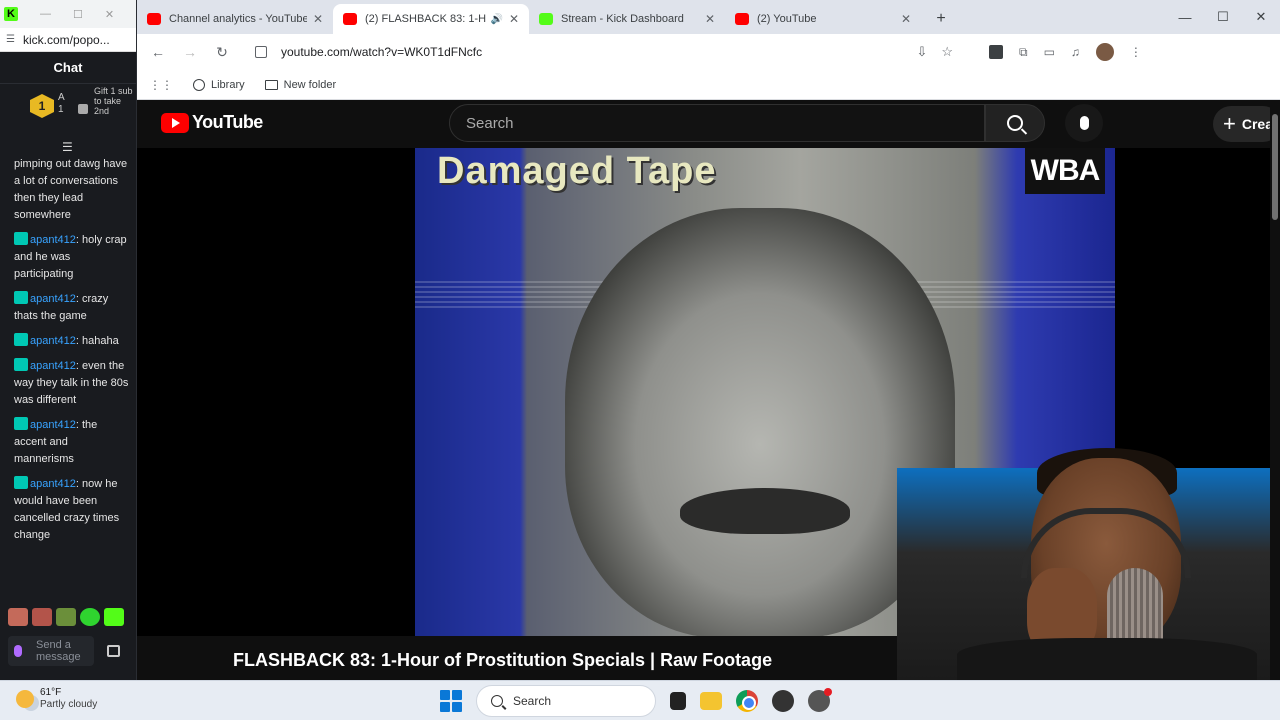 Image resolution: width=1280 pixels, height=720 pixels. I want to click on taskbar-search: Search, so click(566, 701).